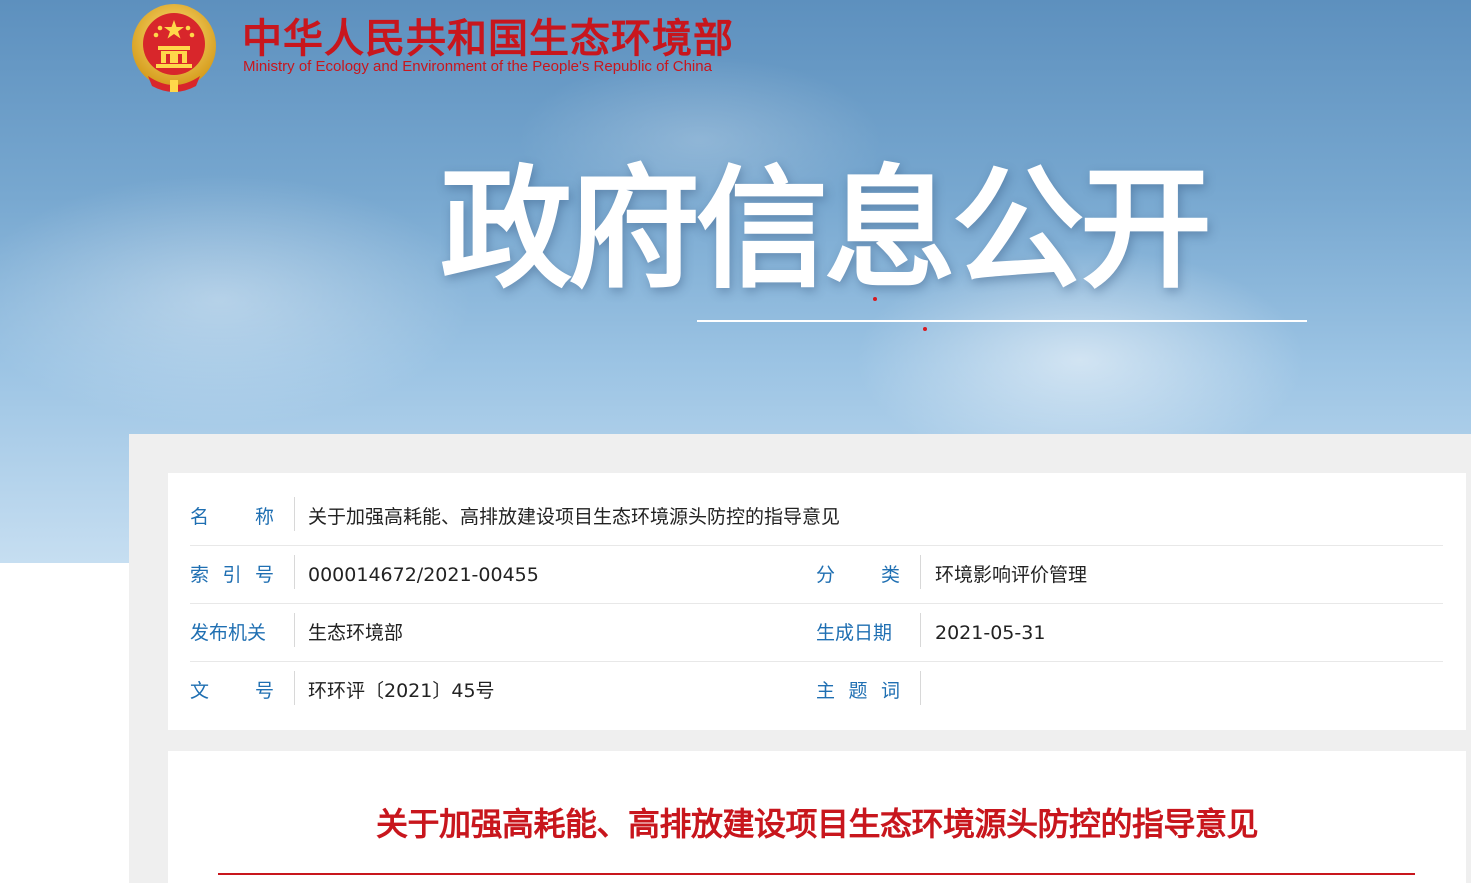 The width and height of the screenshot is (1471, 883). What do you see at coordinates (401, 691) in the screenshot?
I see `docno-value: 环环评〔2021〕45号` at bounding box center [401, 691].